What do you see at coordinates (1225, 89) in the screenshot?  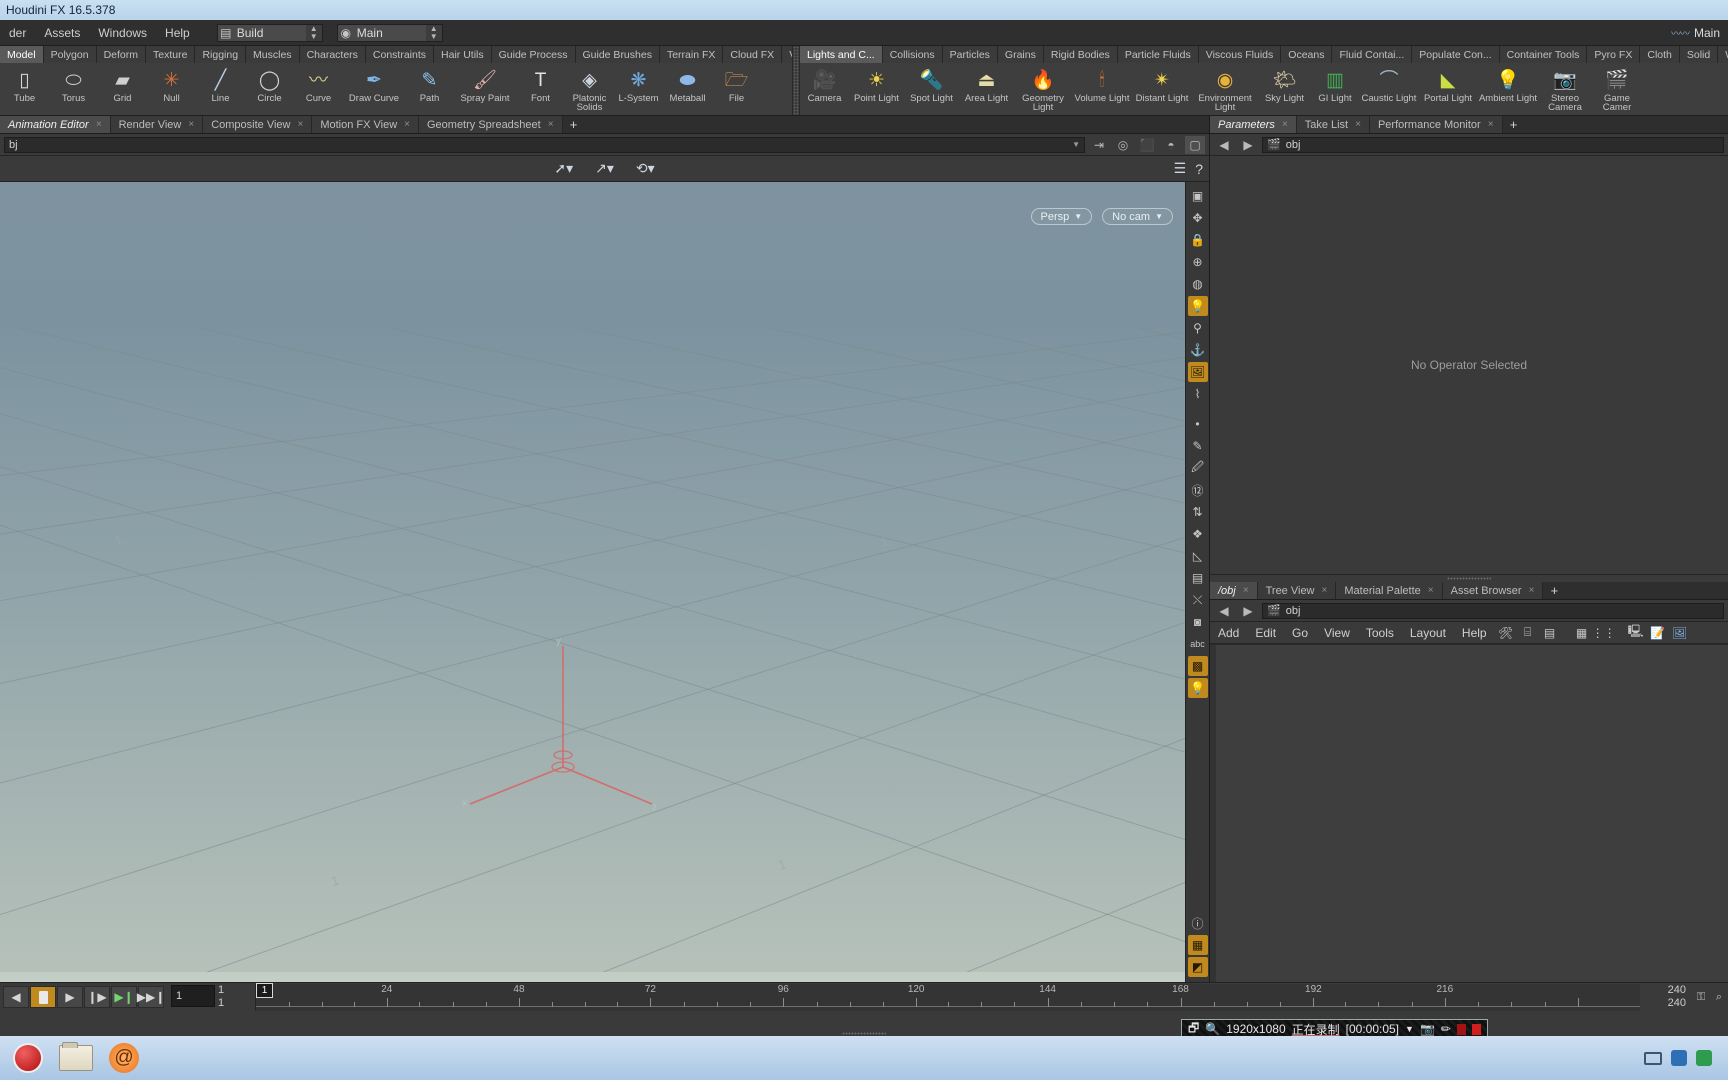 I see `shelf-tool-environment-light: ◉ Environment Light` at bounding box center [1225, 89].